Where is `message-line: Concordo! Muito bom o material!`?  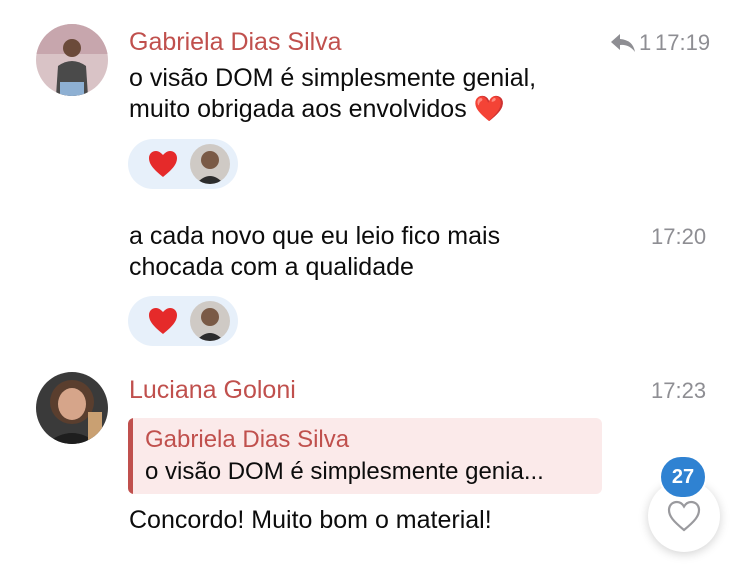
message-line: Concordo! Muito bom o material! is located at coordinates (310, 520).